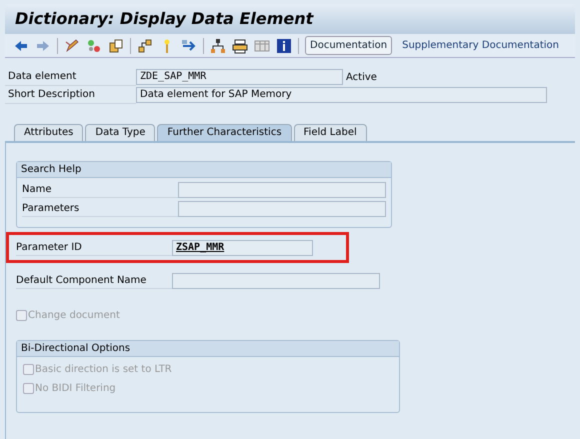  I want to click on status-text: Active, so click(361, 77).